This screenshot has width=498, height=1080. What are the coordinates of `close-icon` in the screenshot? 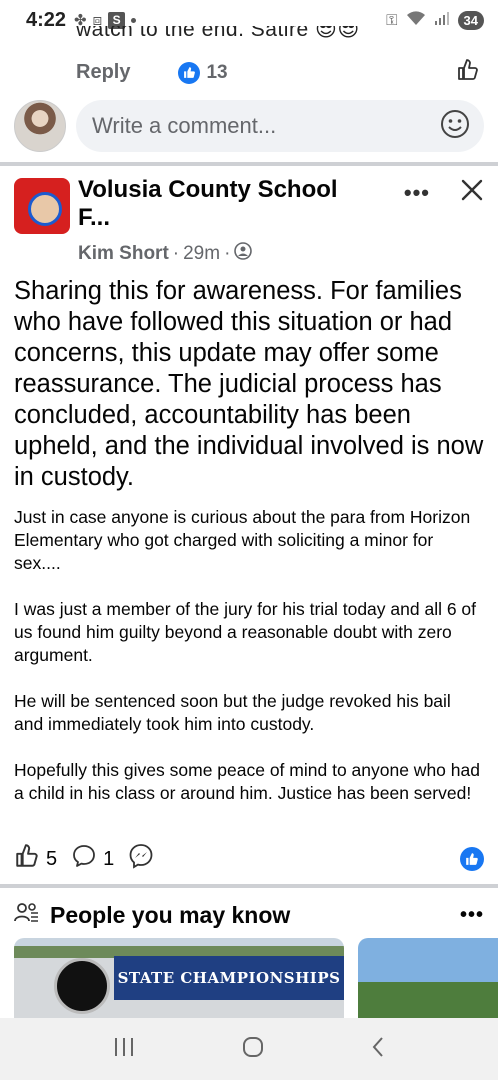 It's located at (472, 192).